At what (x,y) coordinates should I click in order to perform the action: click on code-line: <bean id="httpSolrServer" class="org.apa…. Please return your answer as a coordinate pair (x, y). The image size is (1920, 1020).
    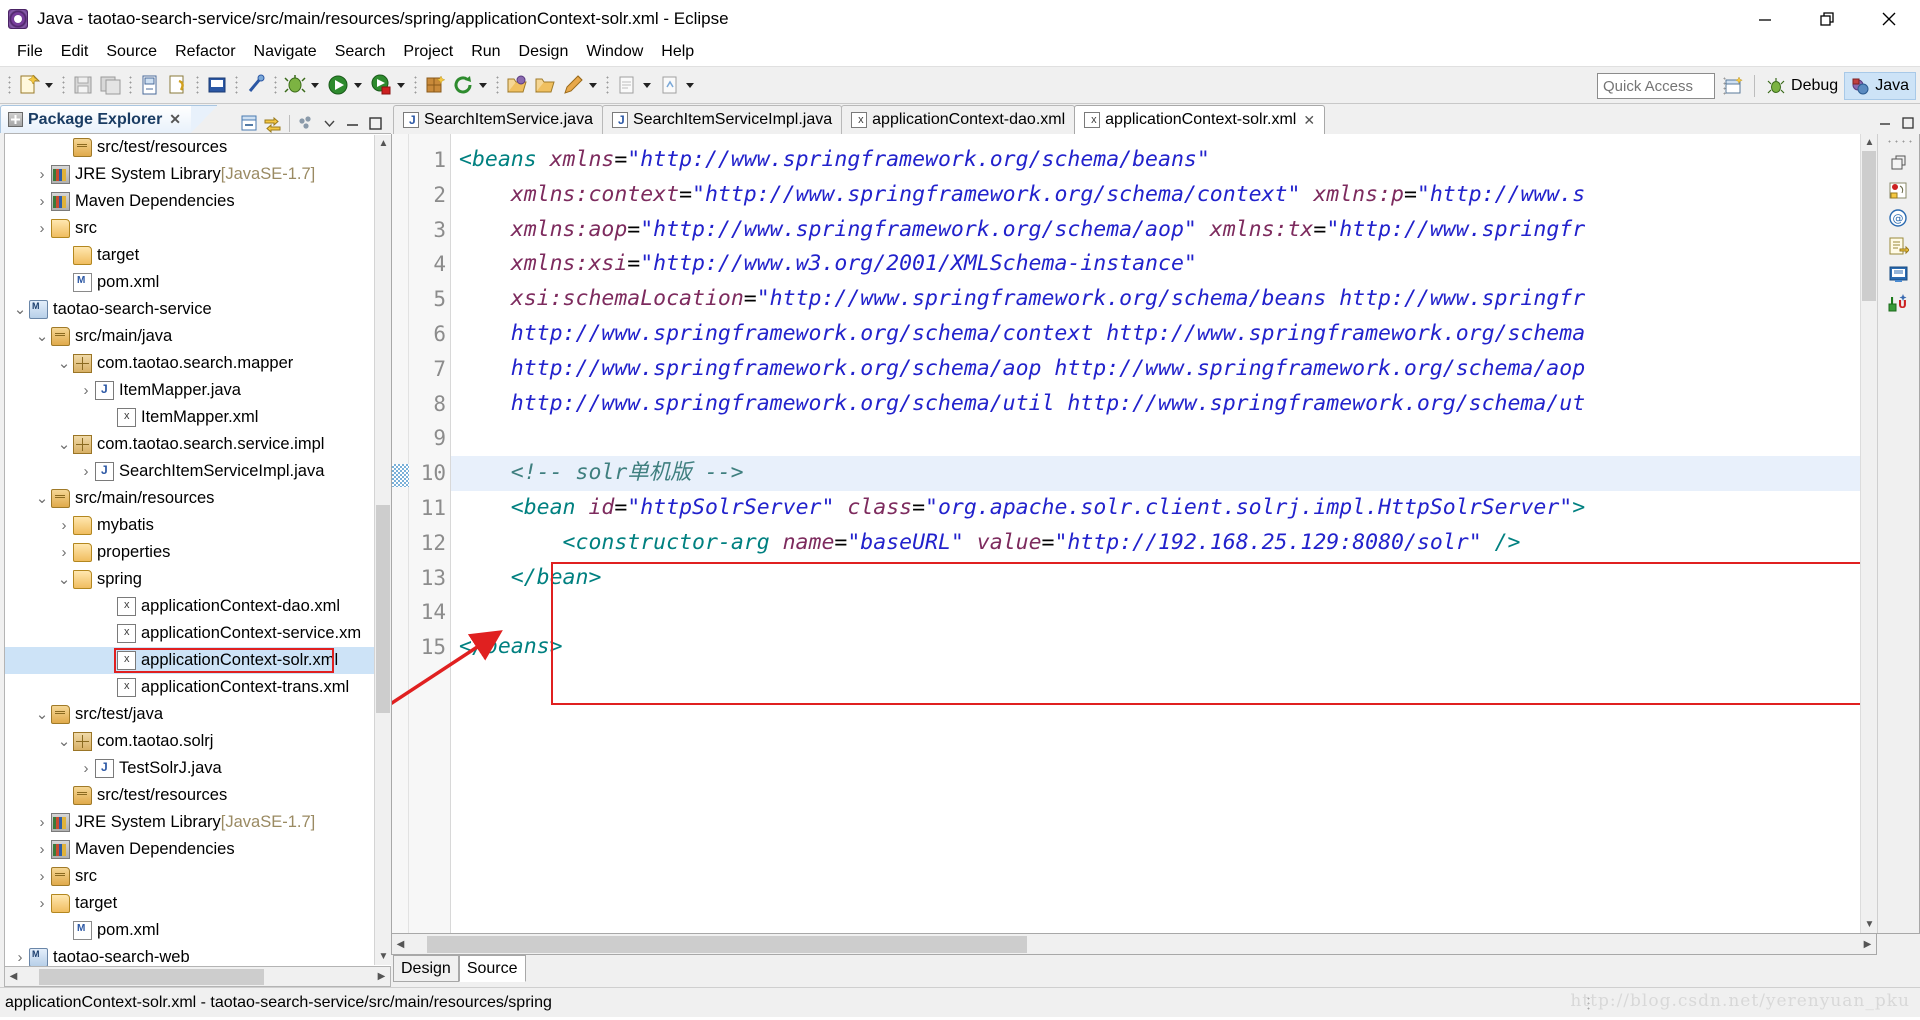
    Looking at the image, I should click on (1155, 508).